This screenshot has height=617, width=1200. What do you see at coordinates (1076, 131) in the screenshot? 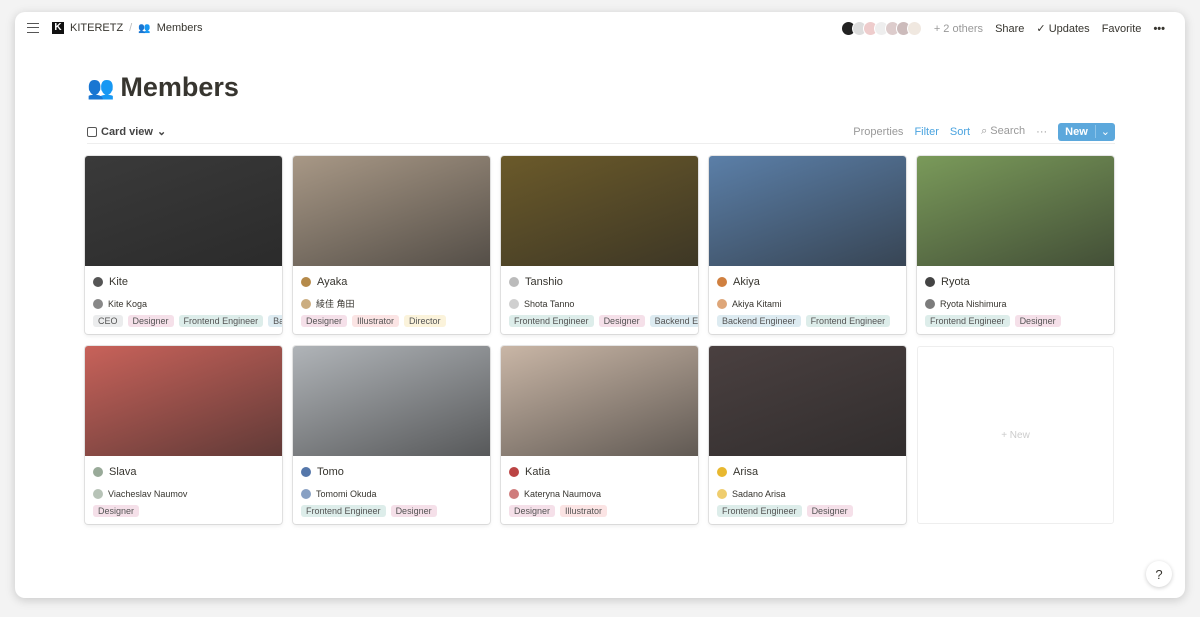
I see `new-label: New` at bounding box center [1076, 131].